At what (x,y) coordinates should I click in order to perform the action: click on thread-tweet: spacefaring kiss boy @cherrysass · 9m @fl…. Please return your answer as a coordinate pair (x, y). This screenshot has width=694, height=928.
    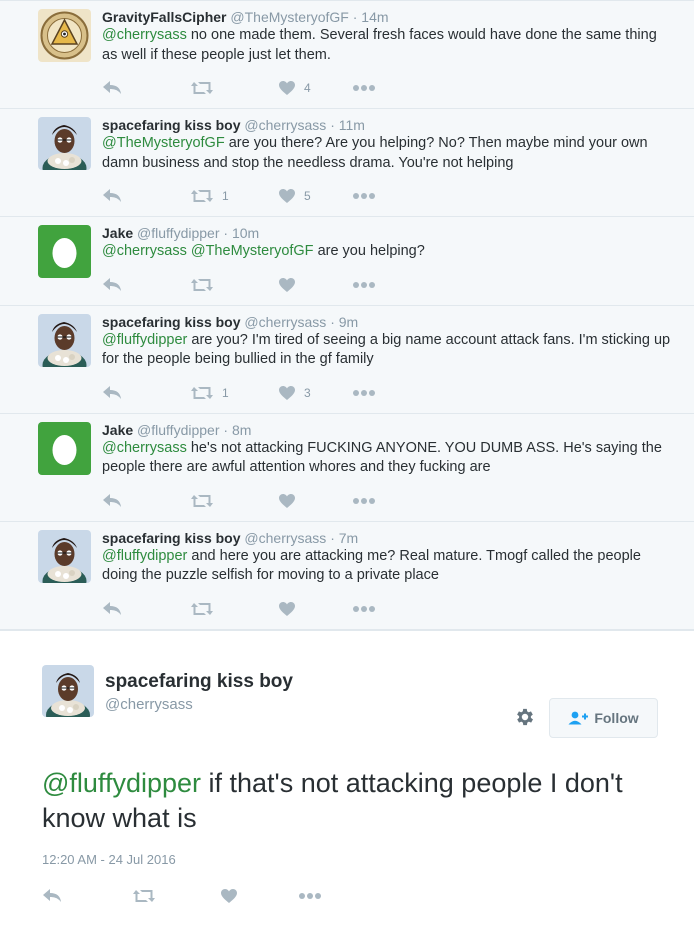
    Looking at the image, I should click on (347, 360).